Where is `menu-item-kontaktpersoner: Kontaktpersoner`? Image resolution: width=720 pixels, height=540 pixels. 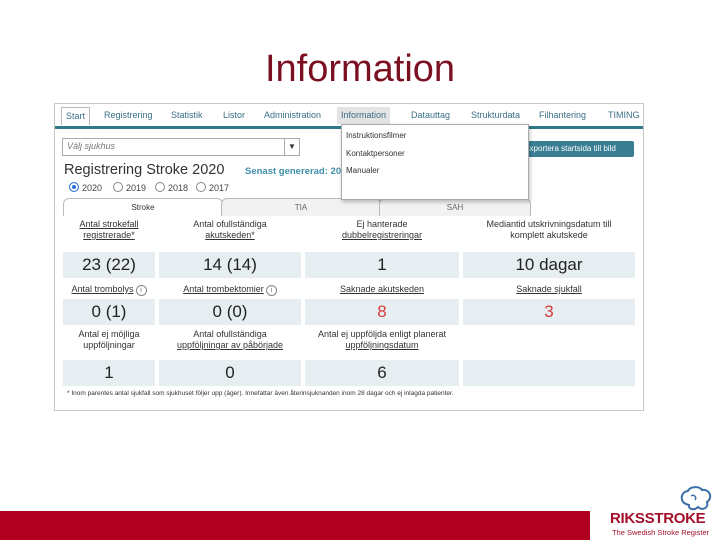 menu-item-kontaktpersoner: Kontaktpersoner is located at coordinates (375, 153).